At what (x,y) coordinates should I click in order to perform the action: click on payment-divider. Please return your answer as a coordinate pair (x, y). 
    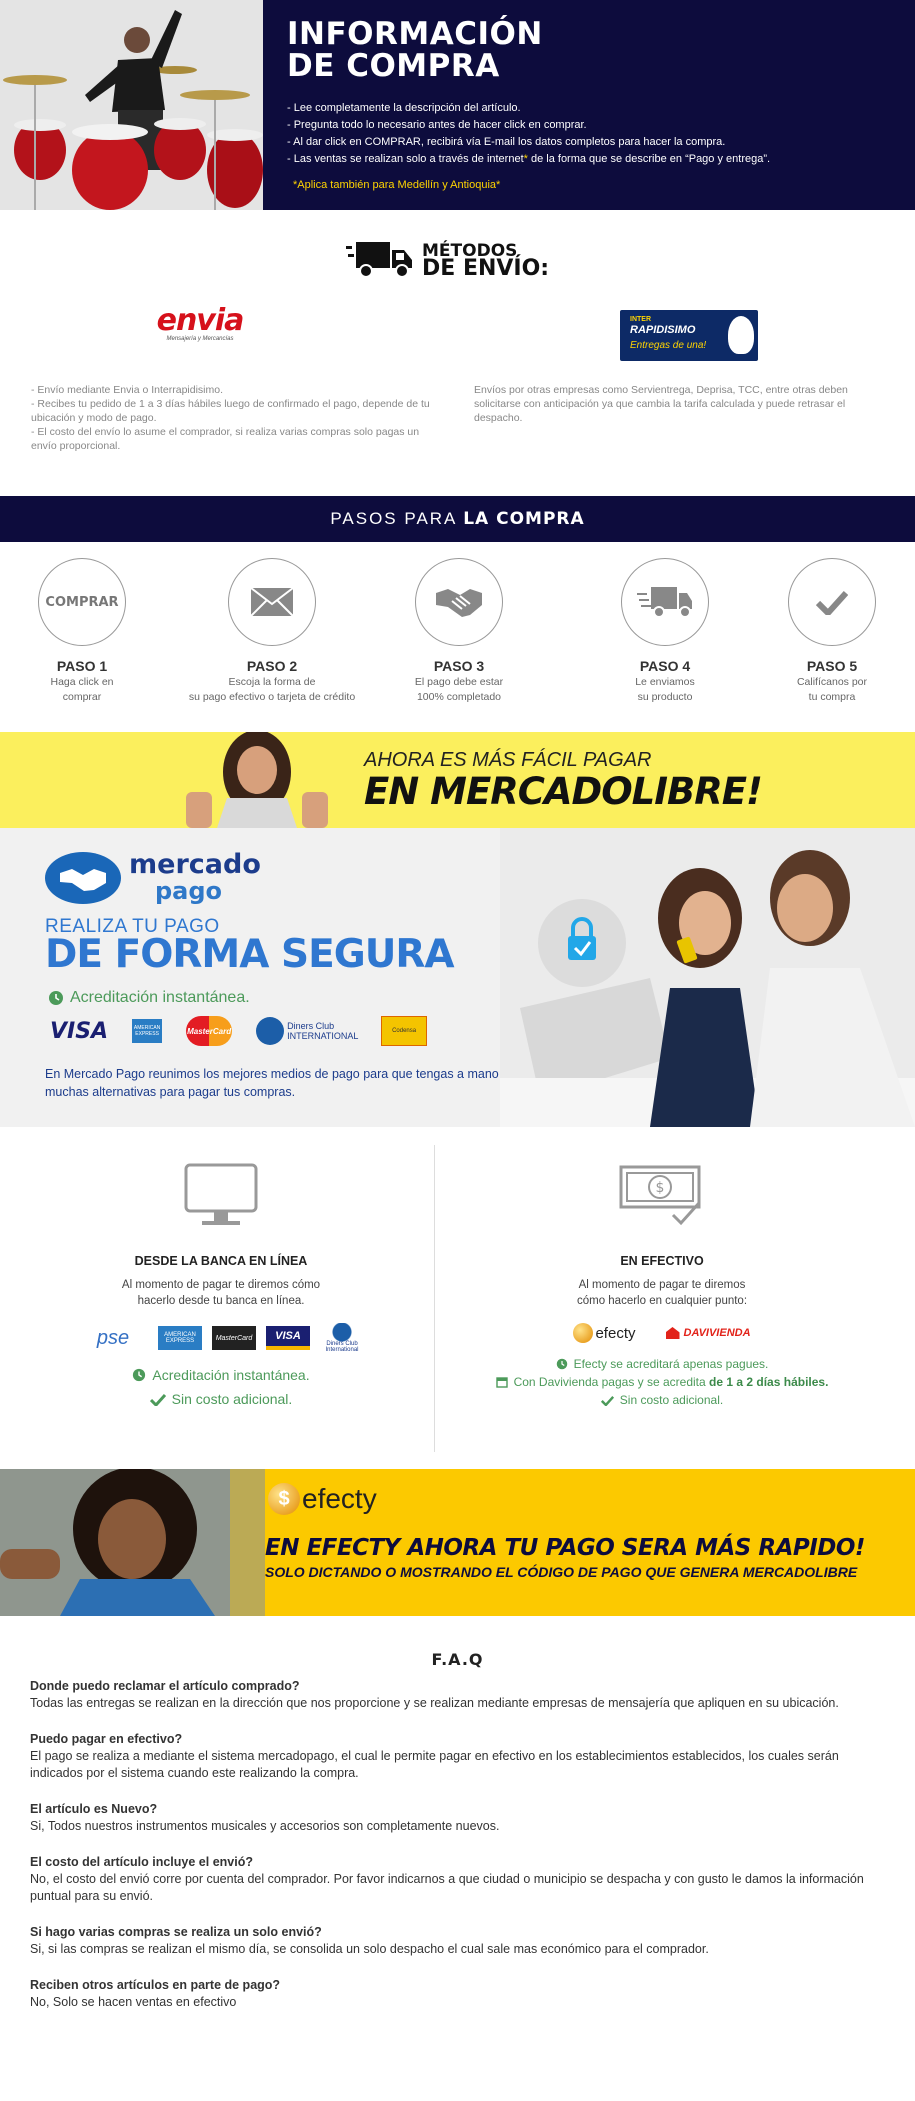
    Looking at the image, I should click on (434, 1298).